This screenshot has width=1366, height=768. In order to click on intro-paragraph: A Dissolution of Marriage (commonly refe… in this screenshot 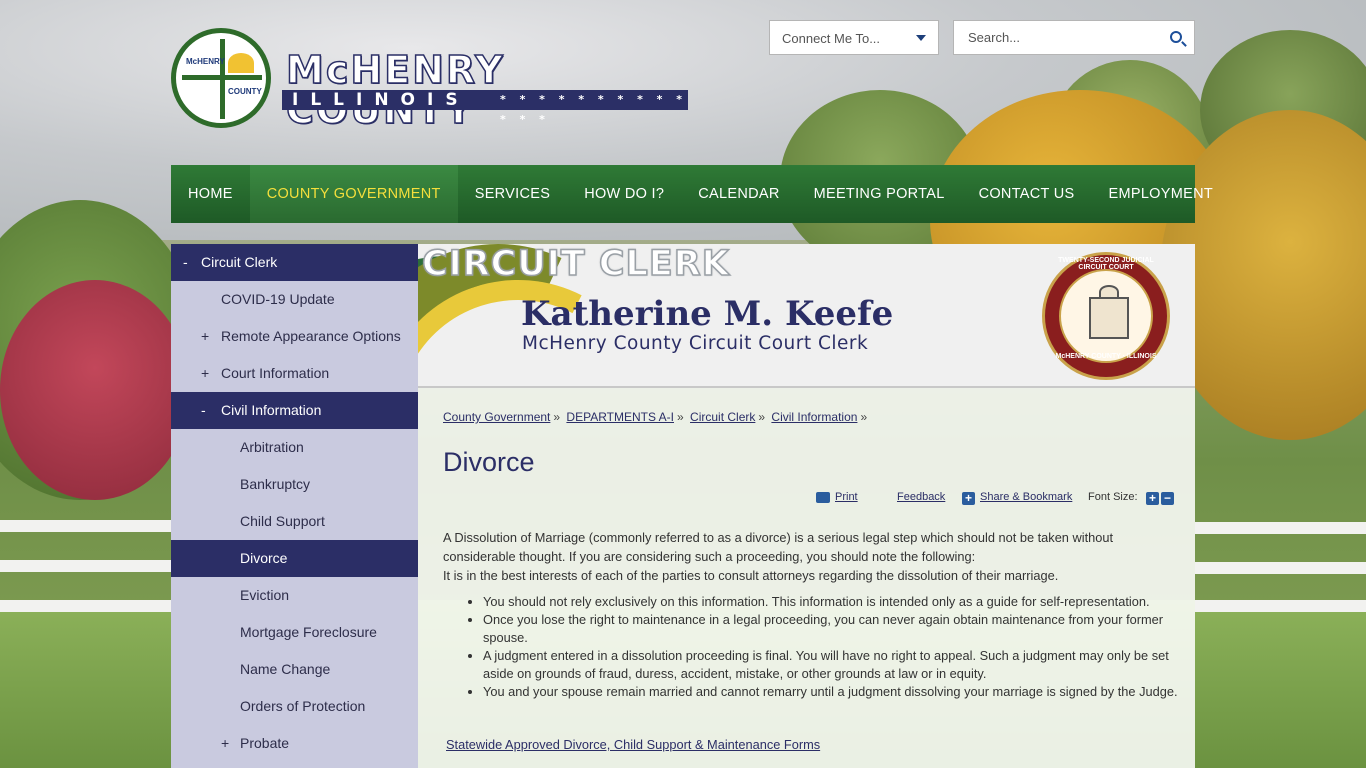, I will do `click(778, 547)`.